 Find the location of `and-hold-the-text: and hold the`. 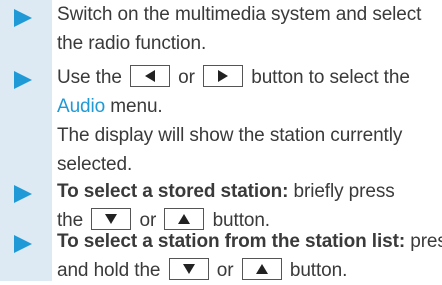

and-hold-the-text: and hold the is located at coordinates (109, 270).